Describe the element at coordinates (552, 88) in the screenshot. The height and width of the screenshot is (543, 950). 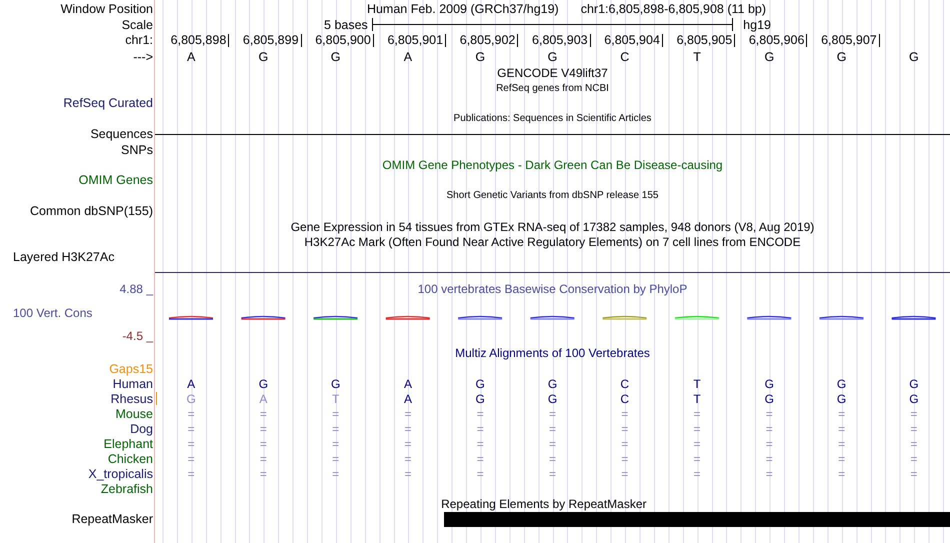
I see `track-title: RefSeq genes from NCBI` at that location.